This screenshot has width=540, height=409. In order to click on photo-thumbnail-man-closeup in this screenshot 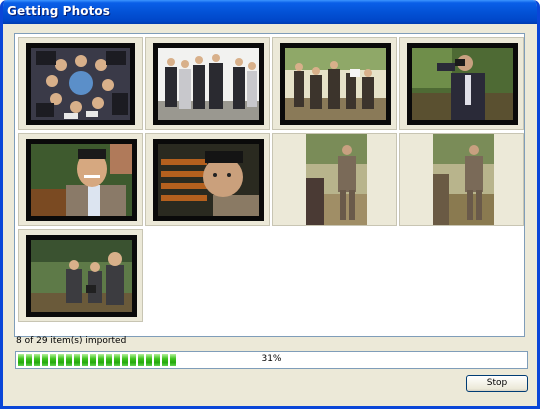, I will do `click(208, 180)`.